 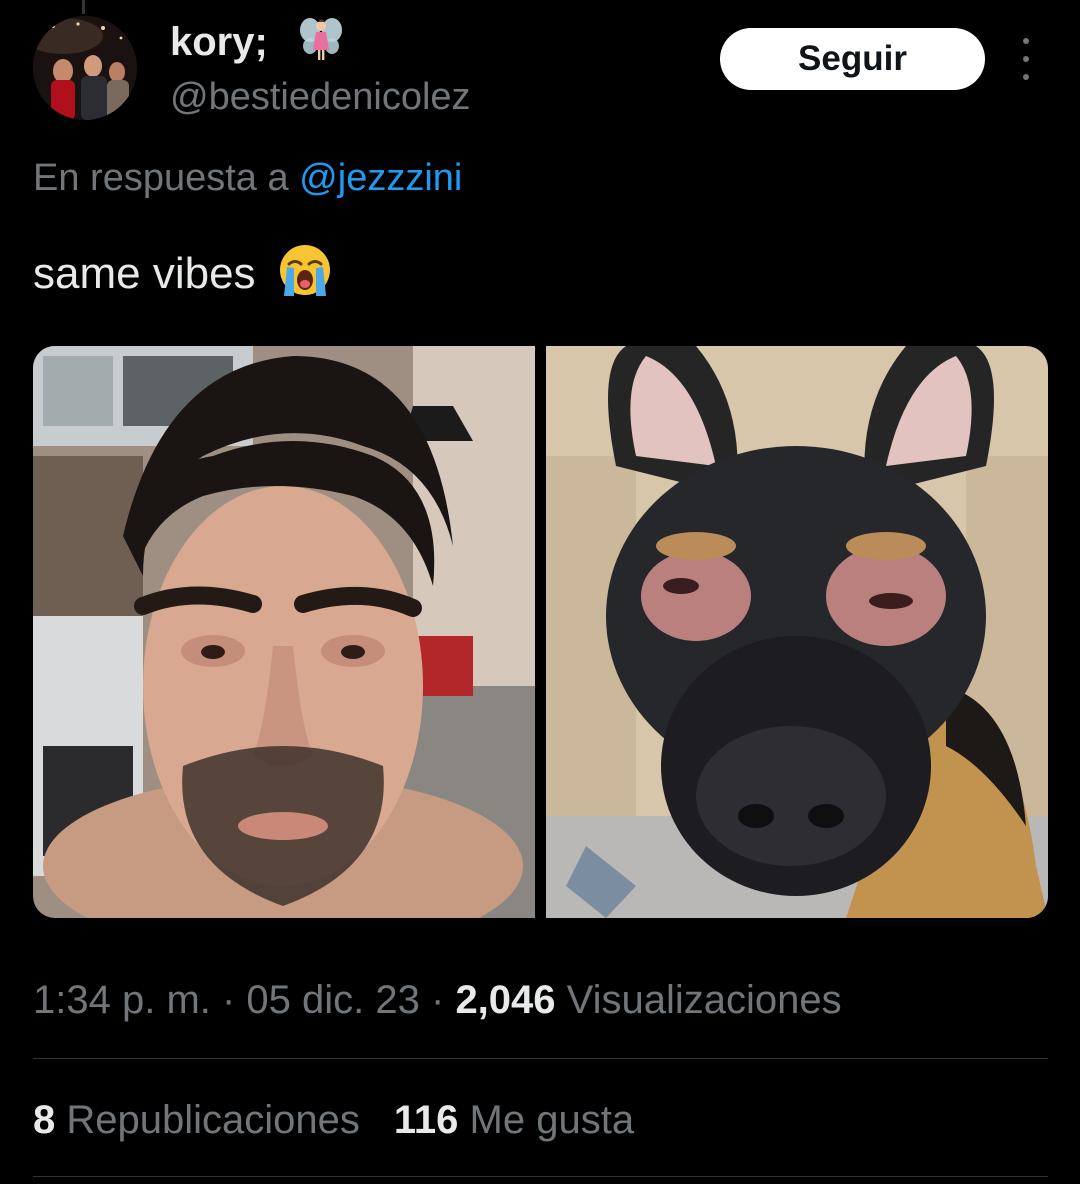 I want to click on display-name: kory;, so click(x=219, y=42).